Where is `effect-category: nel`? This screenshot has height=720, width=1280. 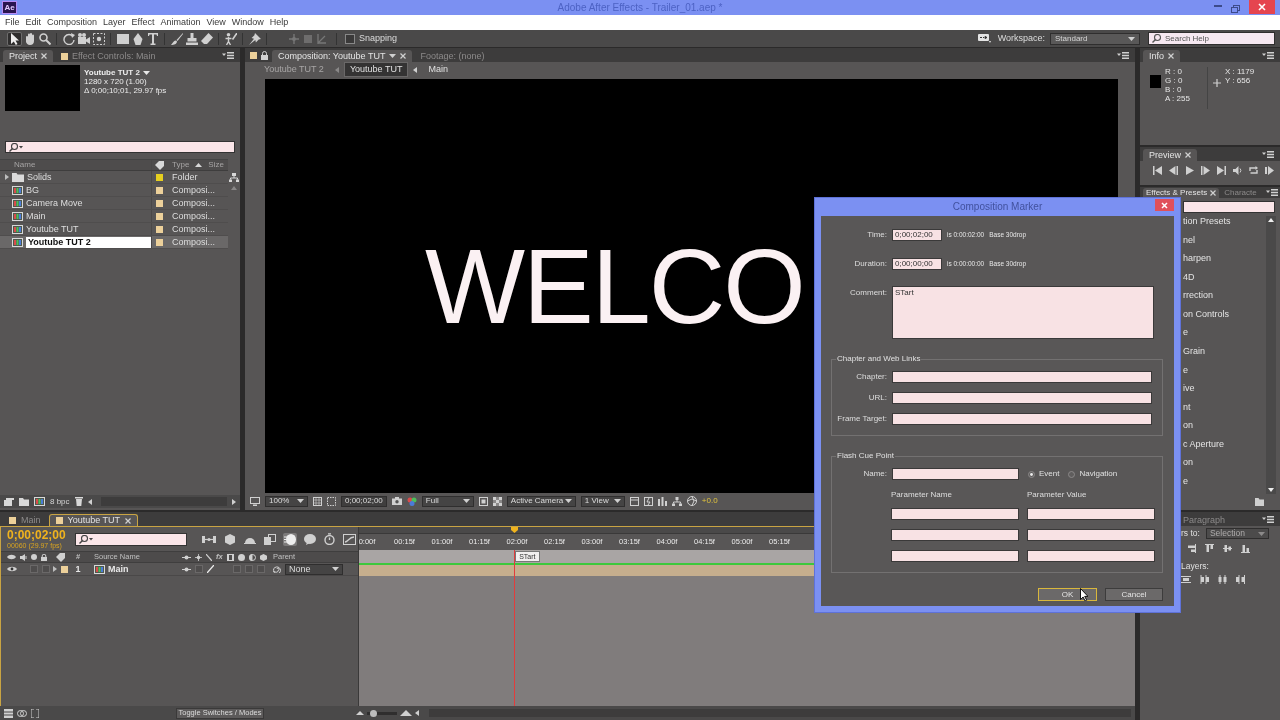
effect-category: nel is located at coordinates (1189, 240).